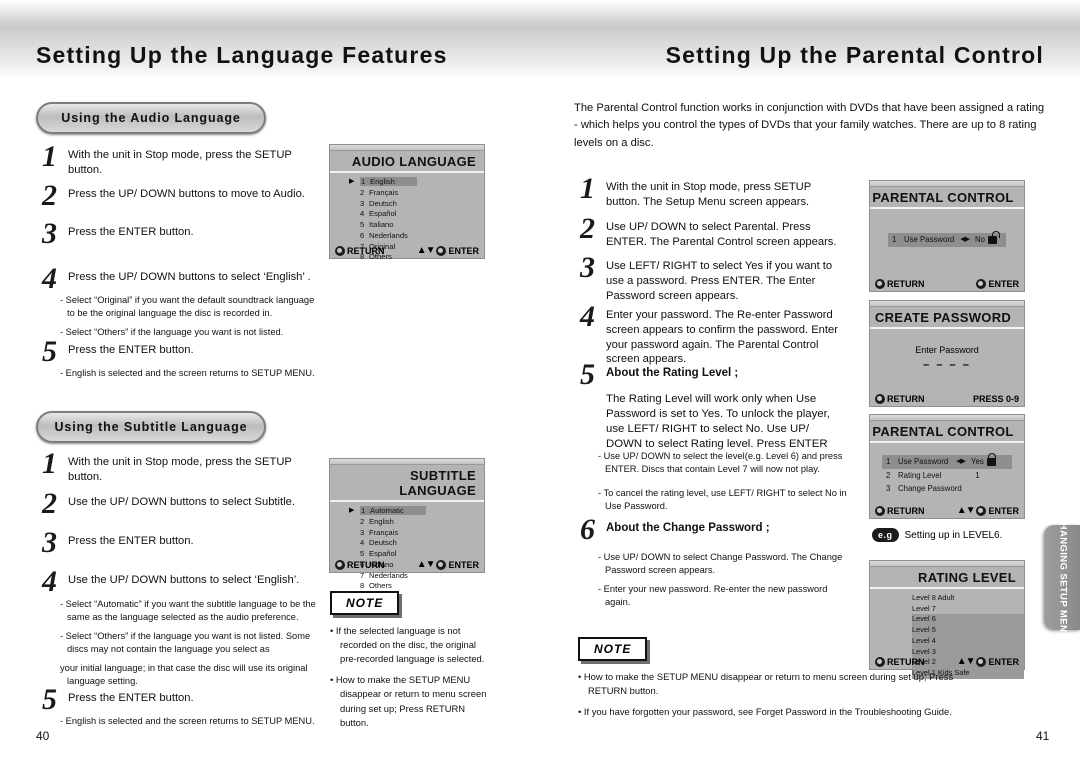 The width and height of the screenshot is (1080, 765). I want to click on pc2-title: PARENTAL CONTROL, so click(947, 432).